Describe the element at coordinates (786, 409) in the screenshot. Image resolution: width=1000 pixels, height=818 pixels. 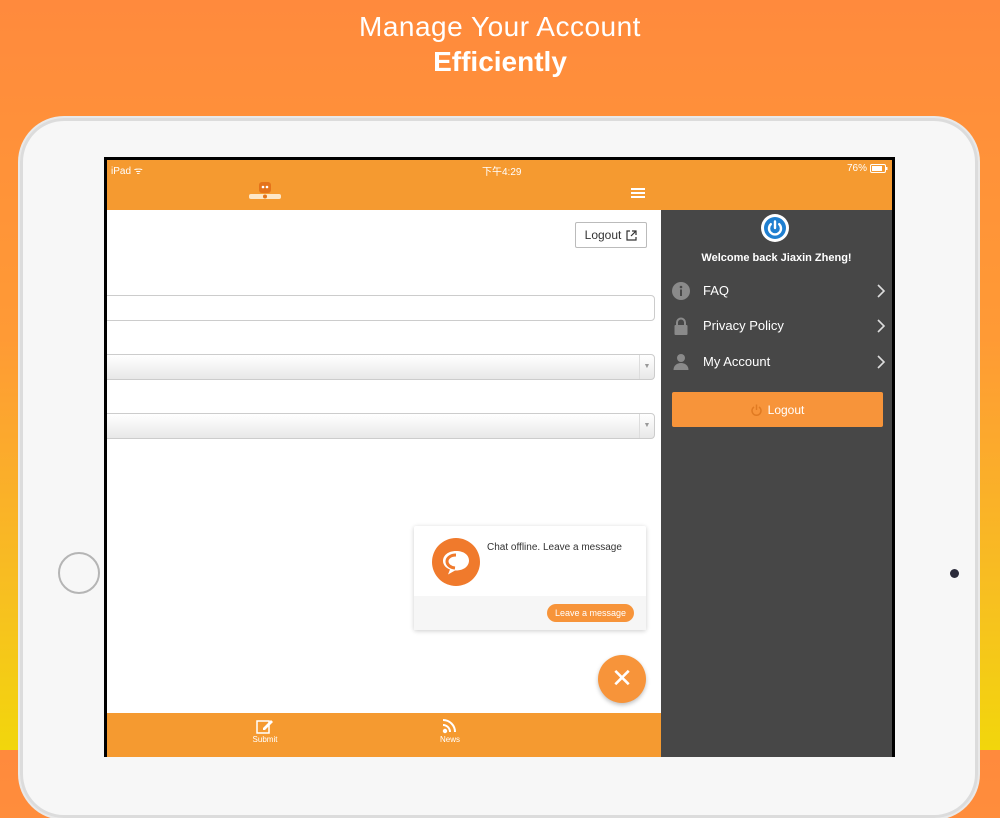
I see `drawer-logout-label: Logout` at that location.